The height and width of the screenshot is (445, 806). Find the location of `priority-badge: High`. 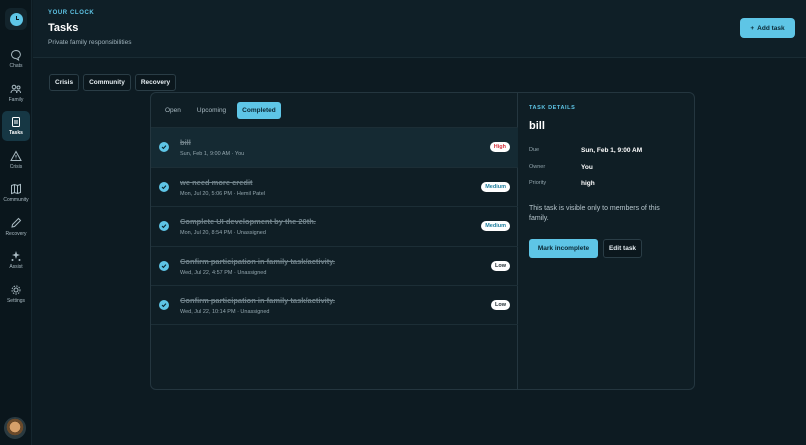

priority-badge: High is located at coordinates (499, 147).